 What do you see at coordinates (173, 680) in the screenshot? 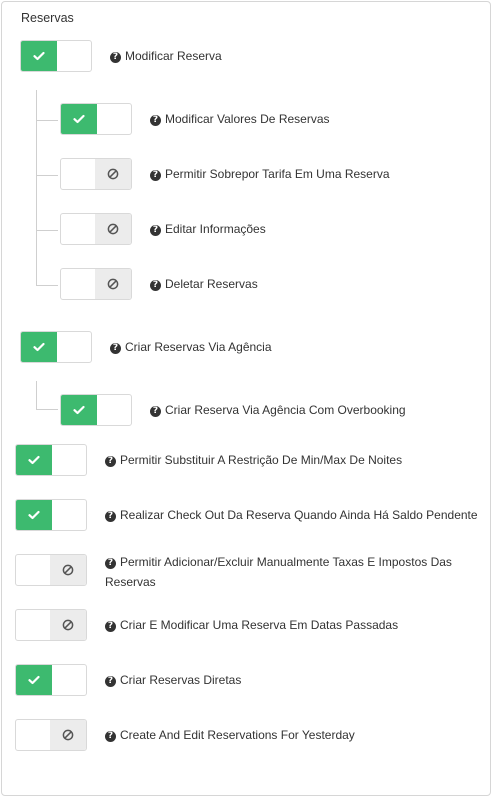
I see `permission-label: ? Criar Reservas Diretas` at bounding box center [173, 680].